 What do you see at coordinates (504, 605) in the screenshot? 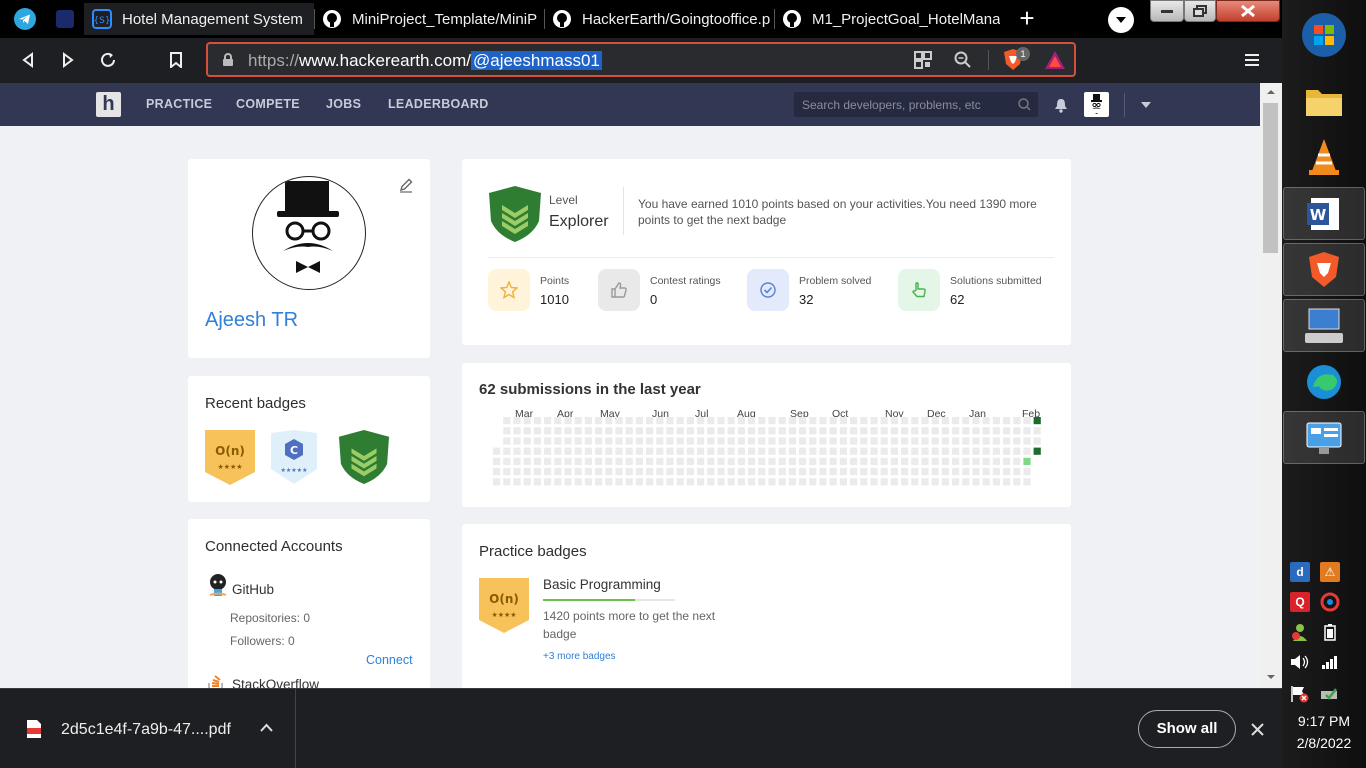
I see `basic-programming-badge-icon: O(n) ★★★★` at bounding box center [504, 605].